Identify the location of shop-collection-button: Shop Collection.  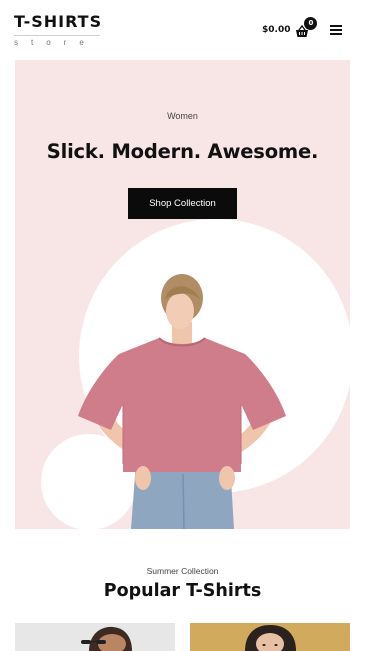
(182, 203).